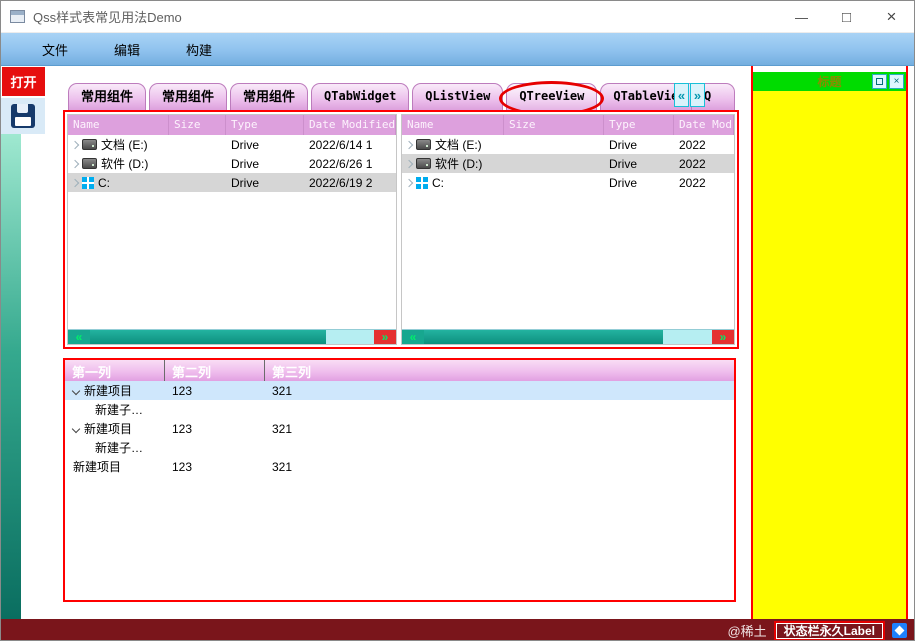 This screenshot has width=915, height=641. I want to click on header-cell-col1: 第一列, so click(115, 370).